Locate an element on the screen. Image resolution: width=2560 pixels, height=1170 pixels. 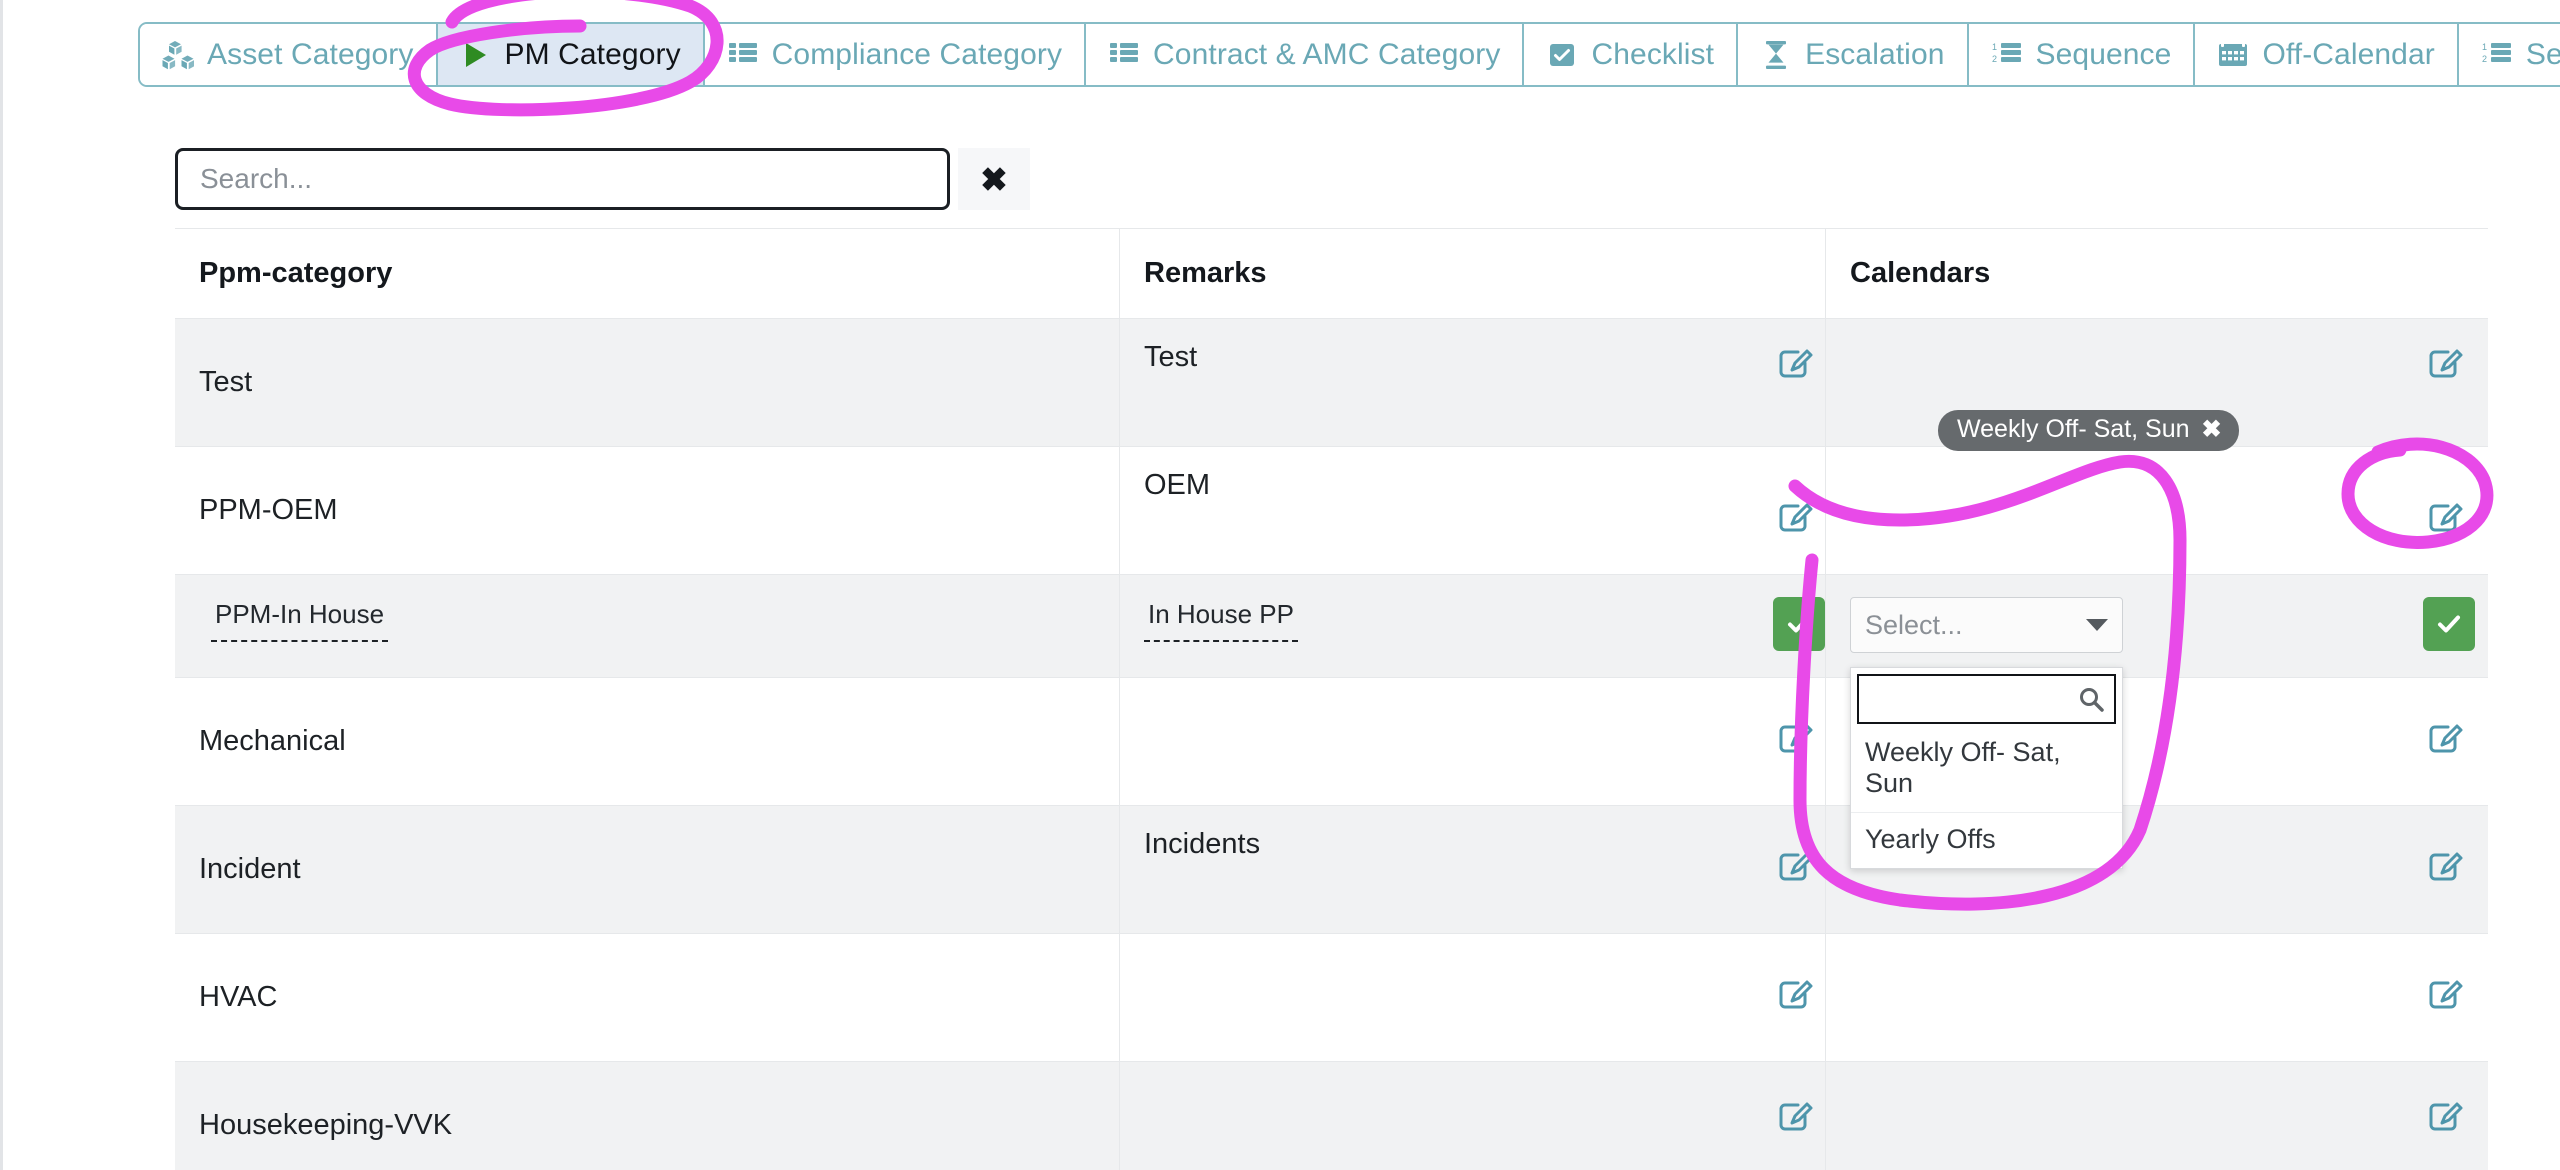
tab-sequence: 1 2 Sequence is located at coordinates (2082, 54).